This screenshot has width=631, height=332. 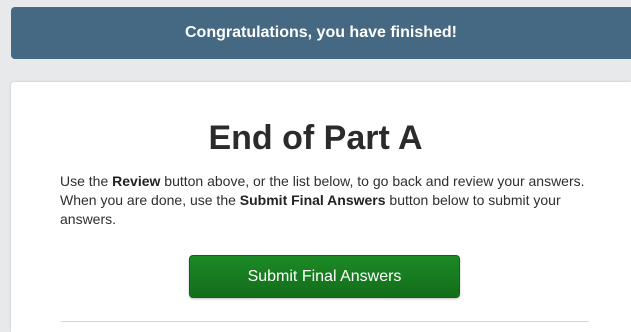 I want to click on review-keyword: Review, so click(x=136, y=181).